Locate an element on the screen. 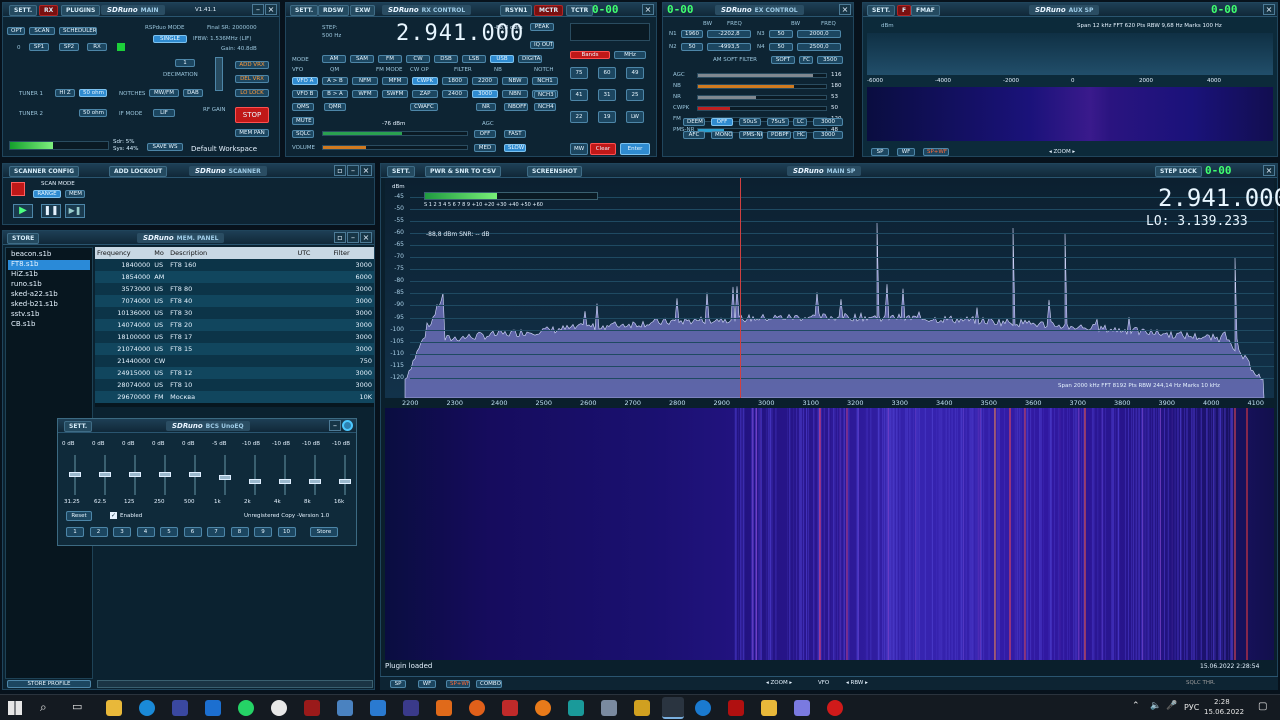 This screenshot has width=1280, height=720. column-header: Frequency is located at coordinates (124, 253).